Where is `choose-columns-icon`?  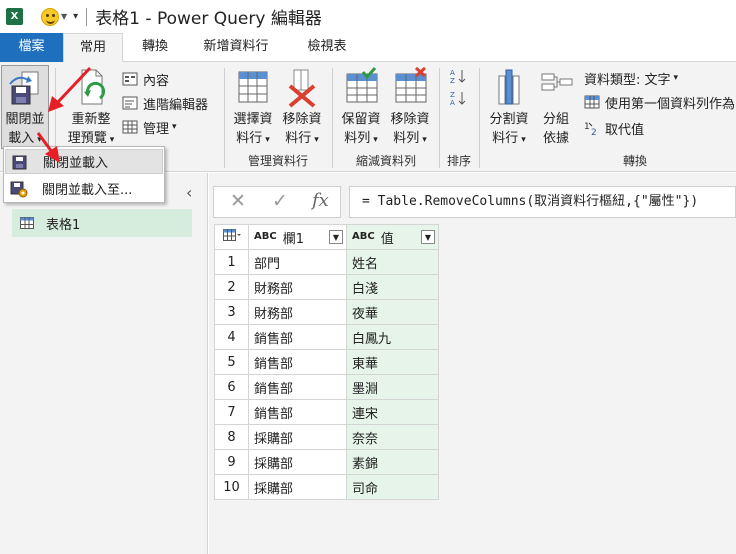
choose-columns-icon is located at coordinates (253, 87).